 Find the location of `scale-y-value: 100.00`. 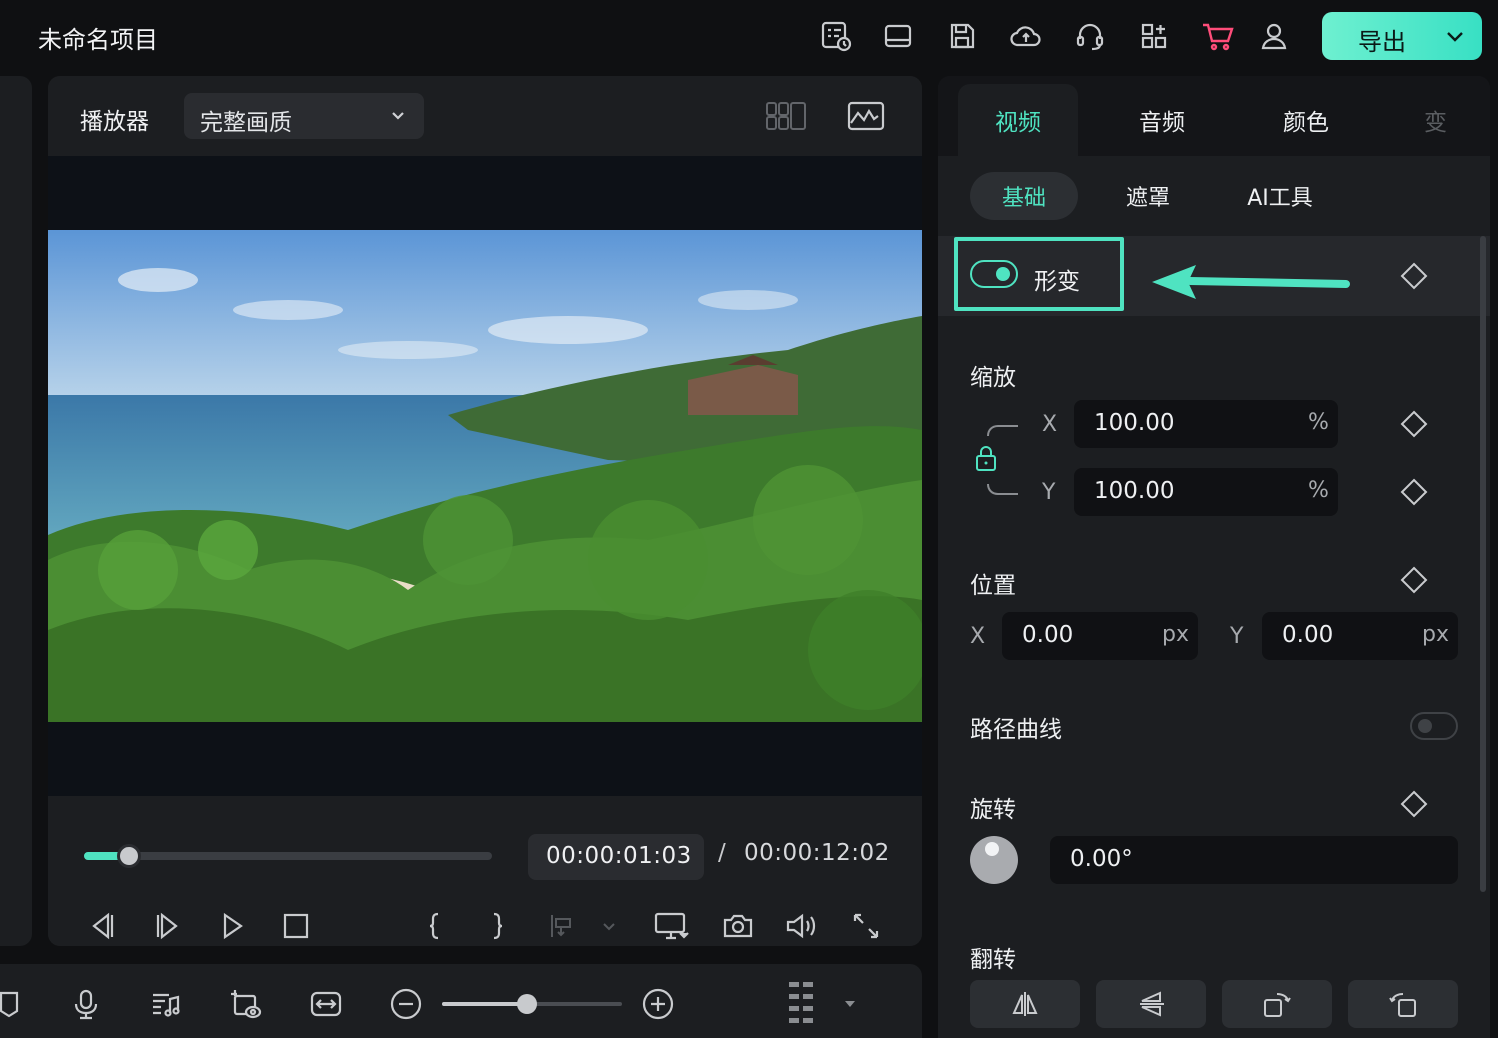

scale-y-value: 100.00 is located at coordinates (1134, 491).